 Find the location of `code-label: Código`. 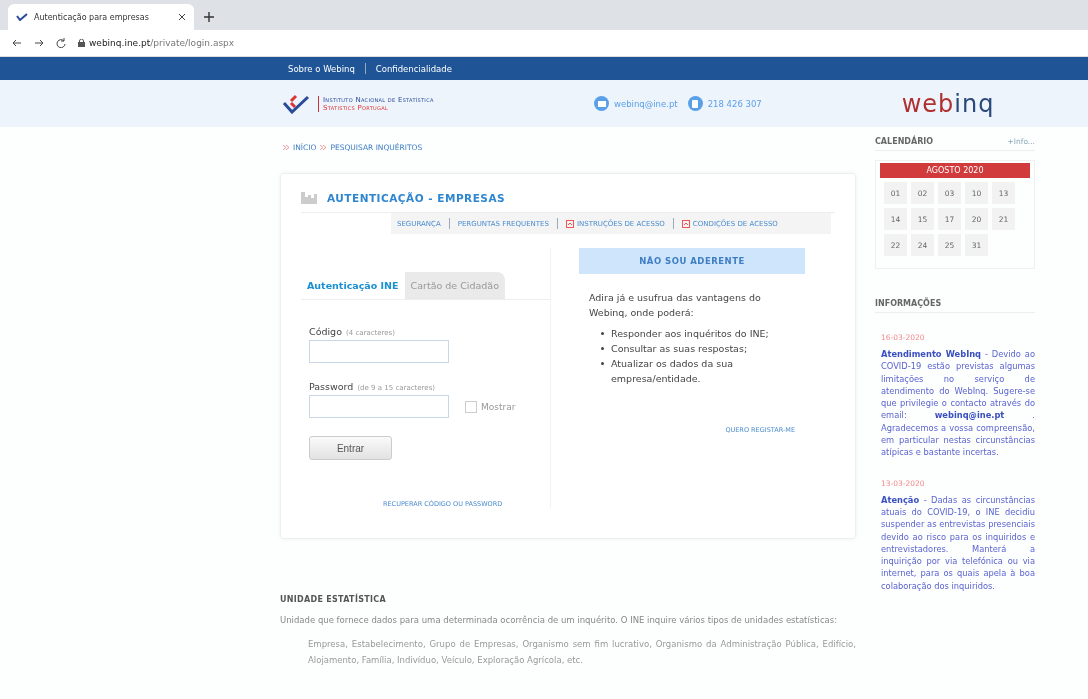

code-label: Código is located at coordinates (325, 331).